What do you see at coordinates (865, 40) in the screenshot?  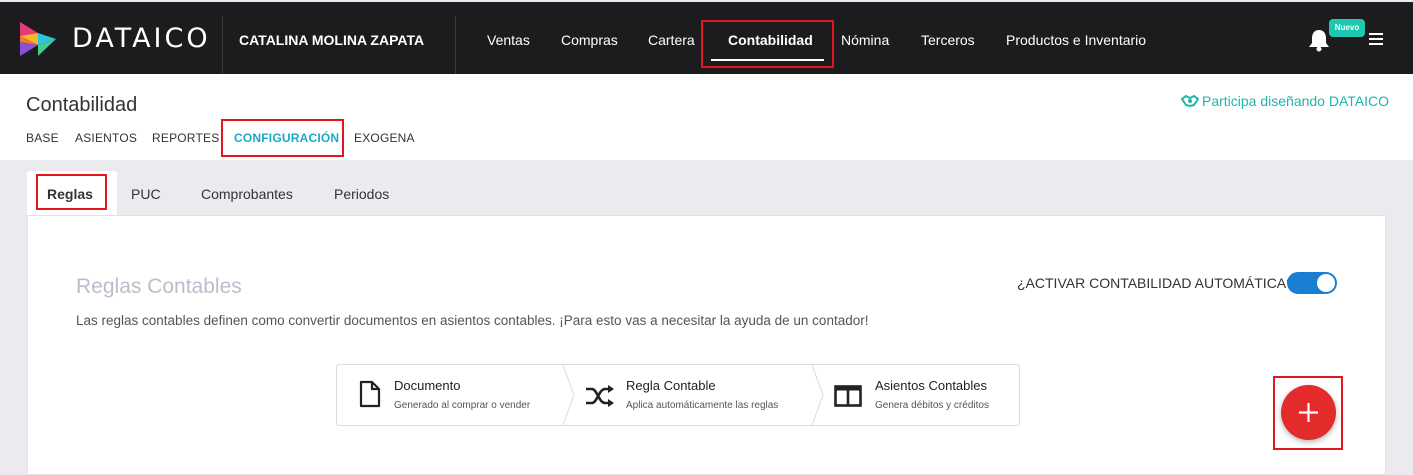 I see `nav-nomina: Nómina` at bounding box center [865, 40].